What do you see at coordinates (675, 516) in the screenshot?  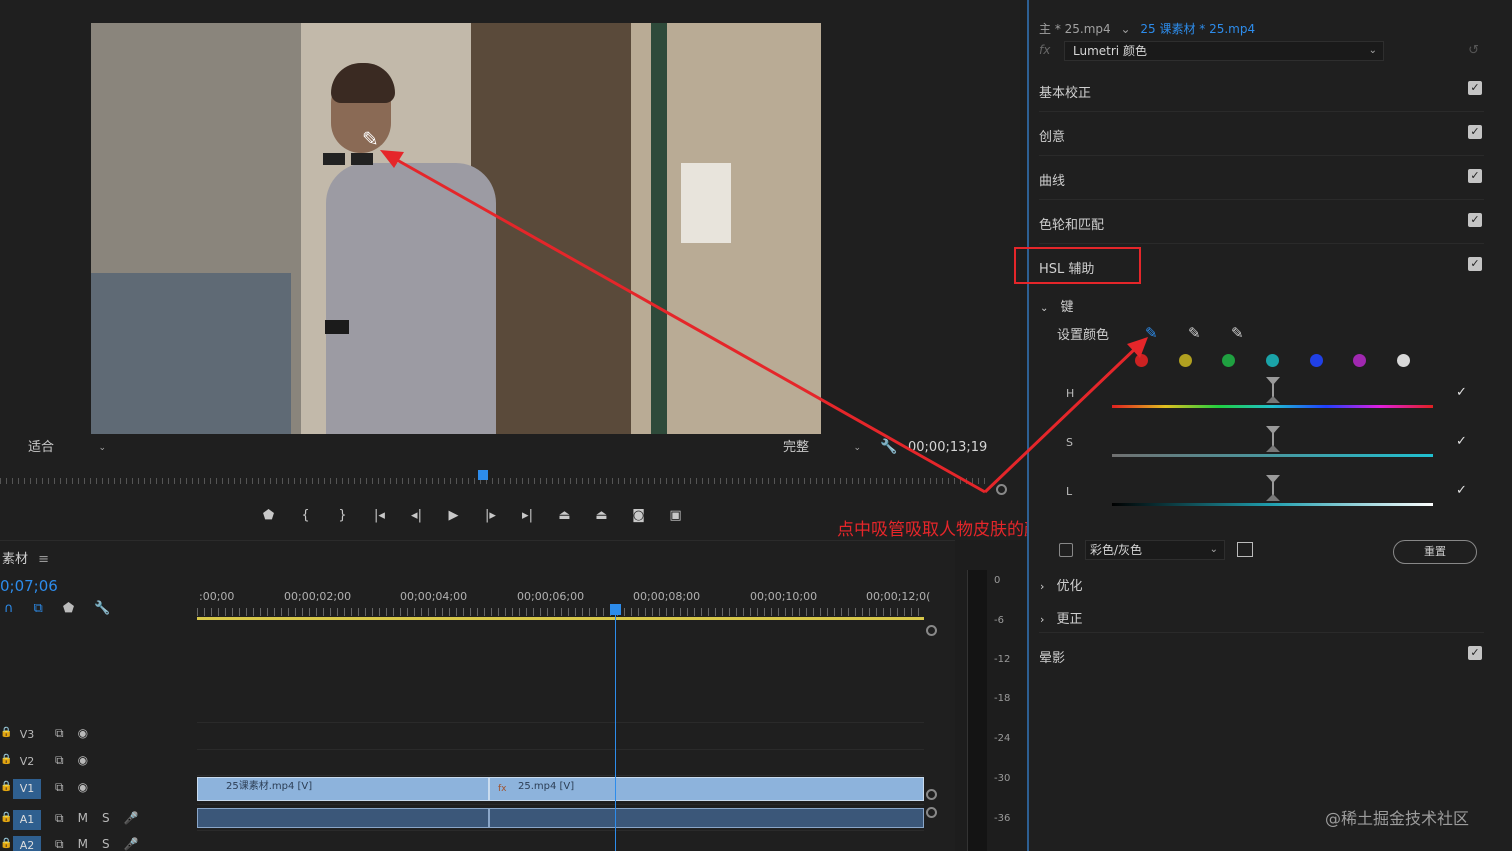 I see `compare-icon: ▣` at bounding box center [675, 516].